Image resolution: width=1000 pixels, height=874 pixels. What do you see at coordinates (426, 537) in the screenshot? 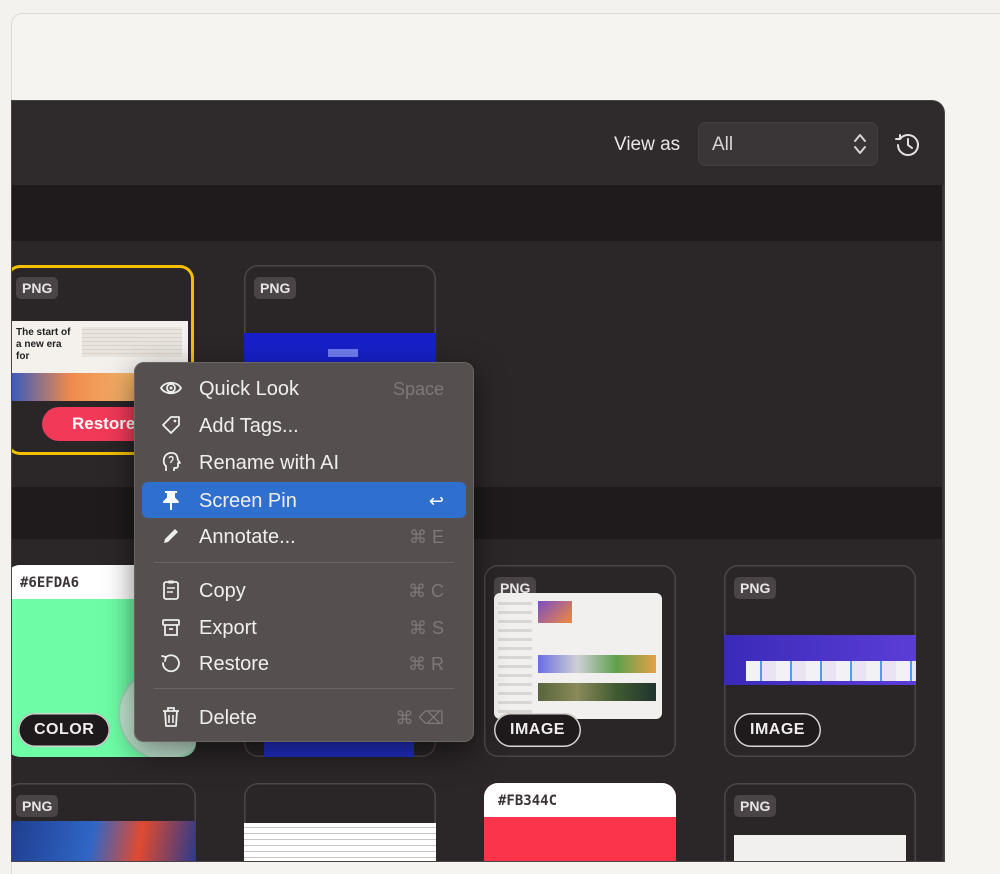
I see `menu-item-shortcut: ⌘ E` at bounding box center [426, 537].